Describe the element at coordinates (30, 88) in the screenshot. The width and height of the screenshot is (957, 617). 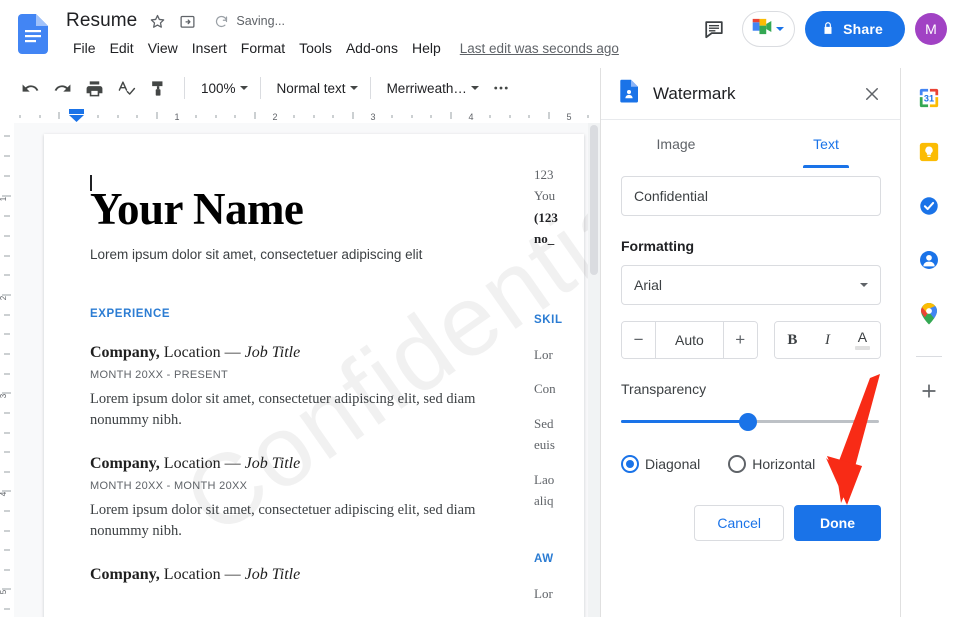
I see `undo-icon` at that location.